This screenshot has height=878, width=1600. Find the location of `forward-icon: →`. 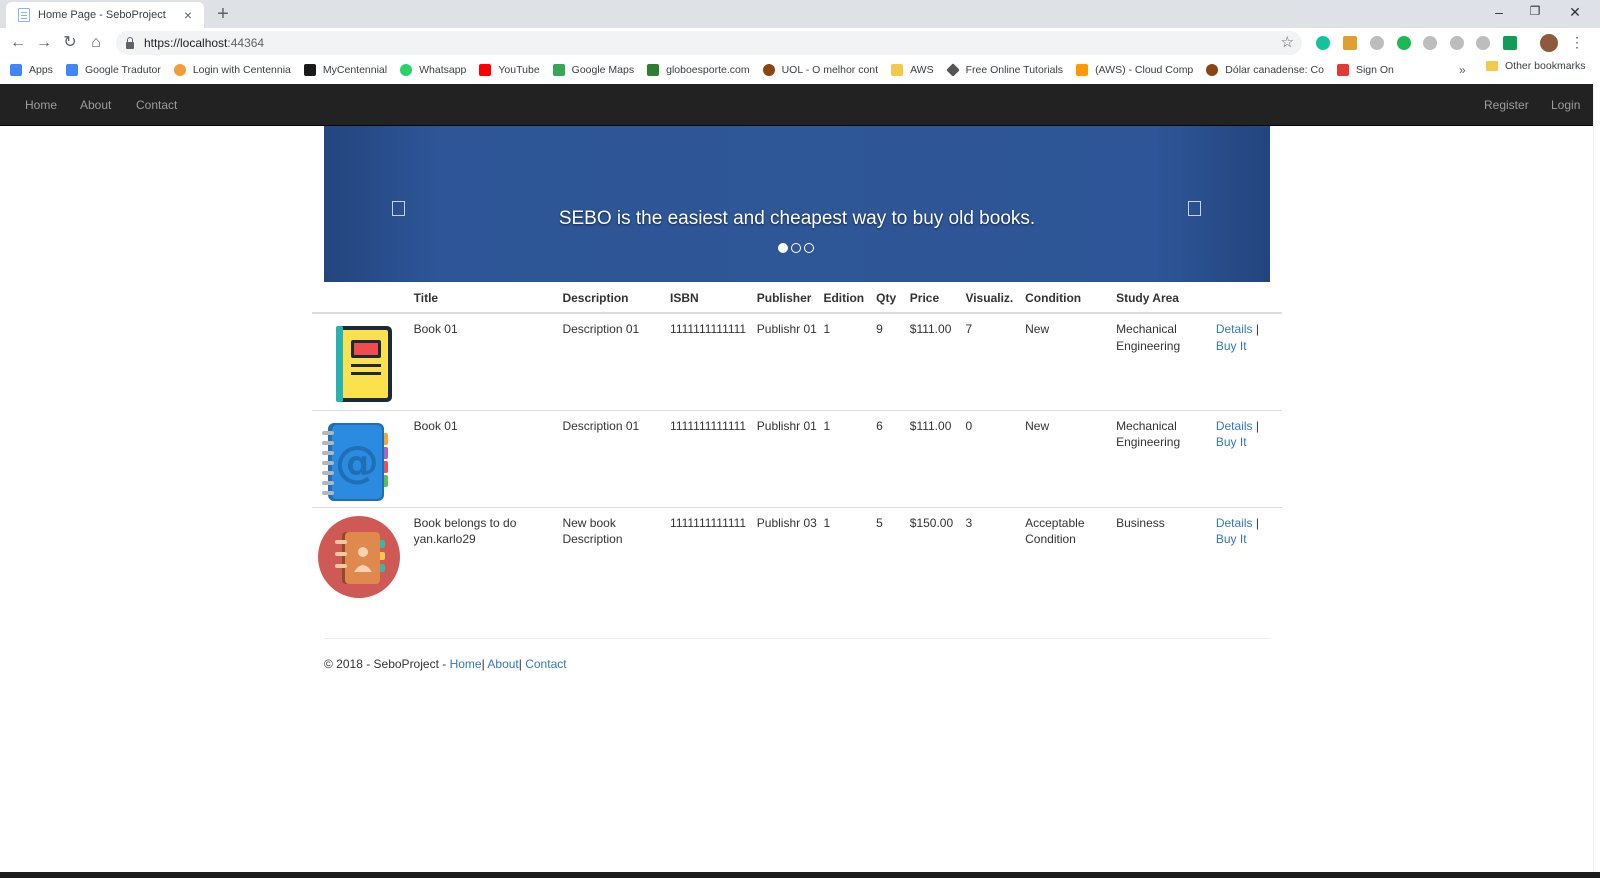

forward-icon: → is located at coordinates (44, 43).